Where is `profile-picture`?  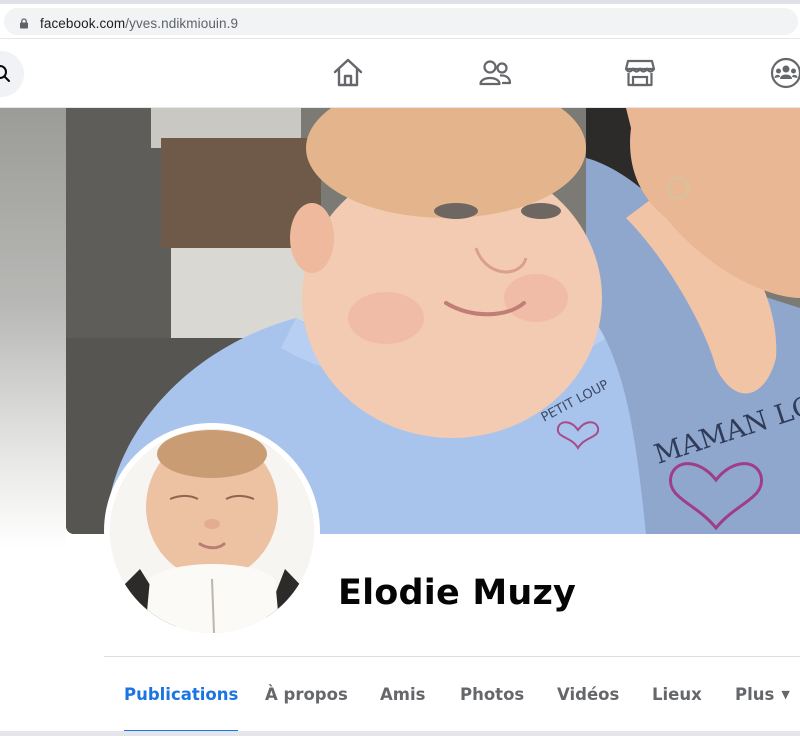 profile-picture is located at coordinates (212, 531).